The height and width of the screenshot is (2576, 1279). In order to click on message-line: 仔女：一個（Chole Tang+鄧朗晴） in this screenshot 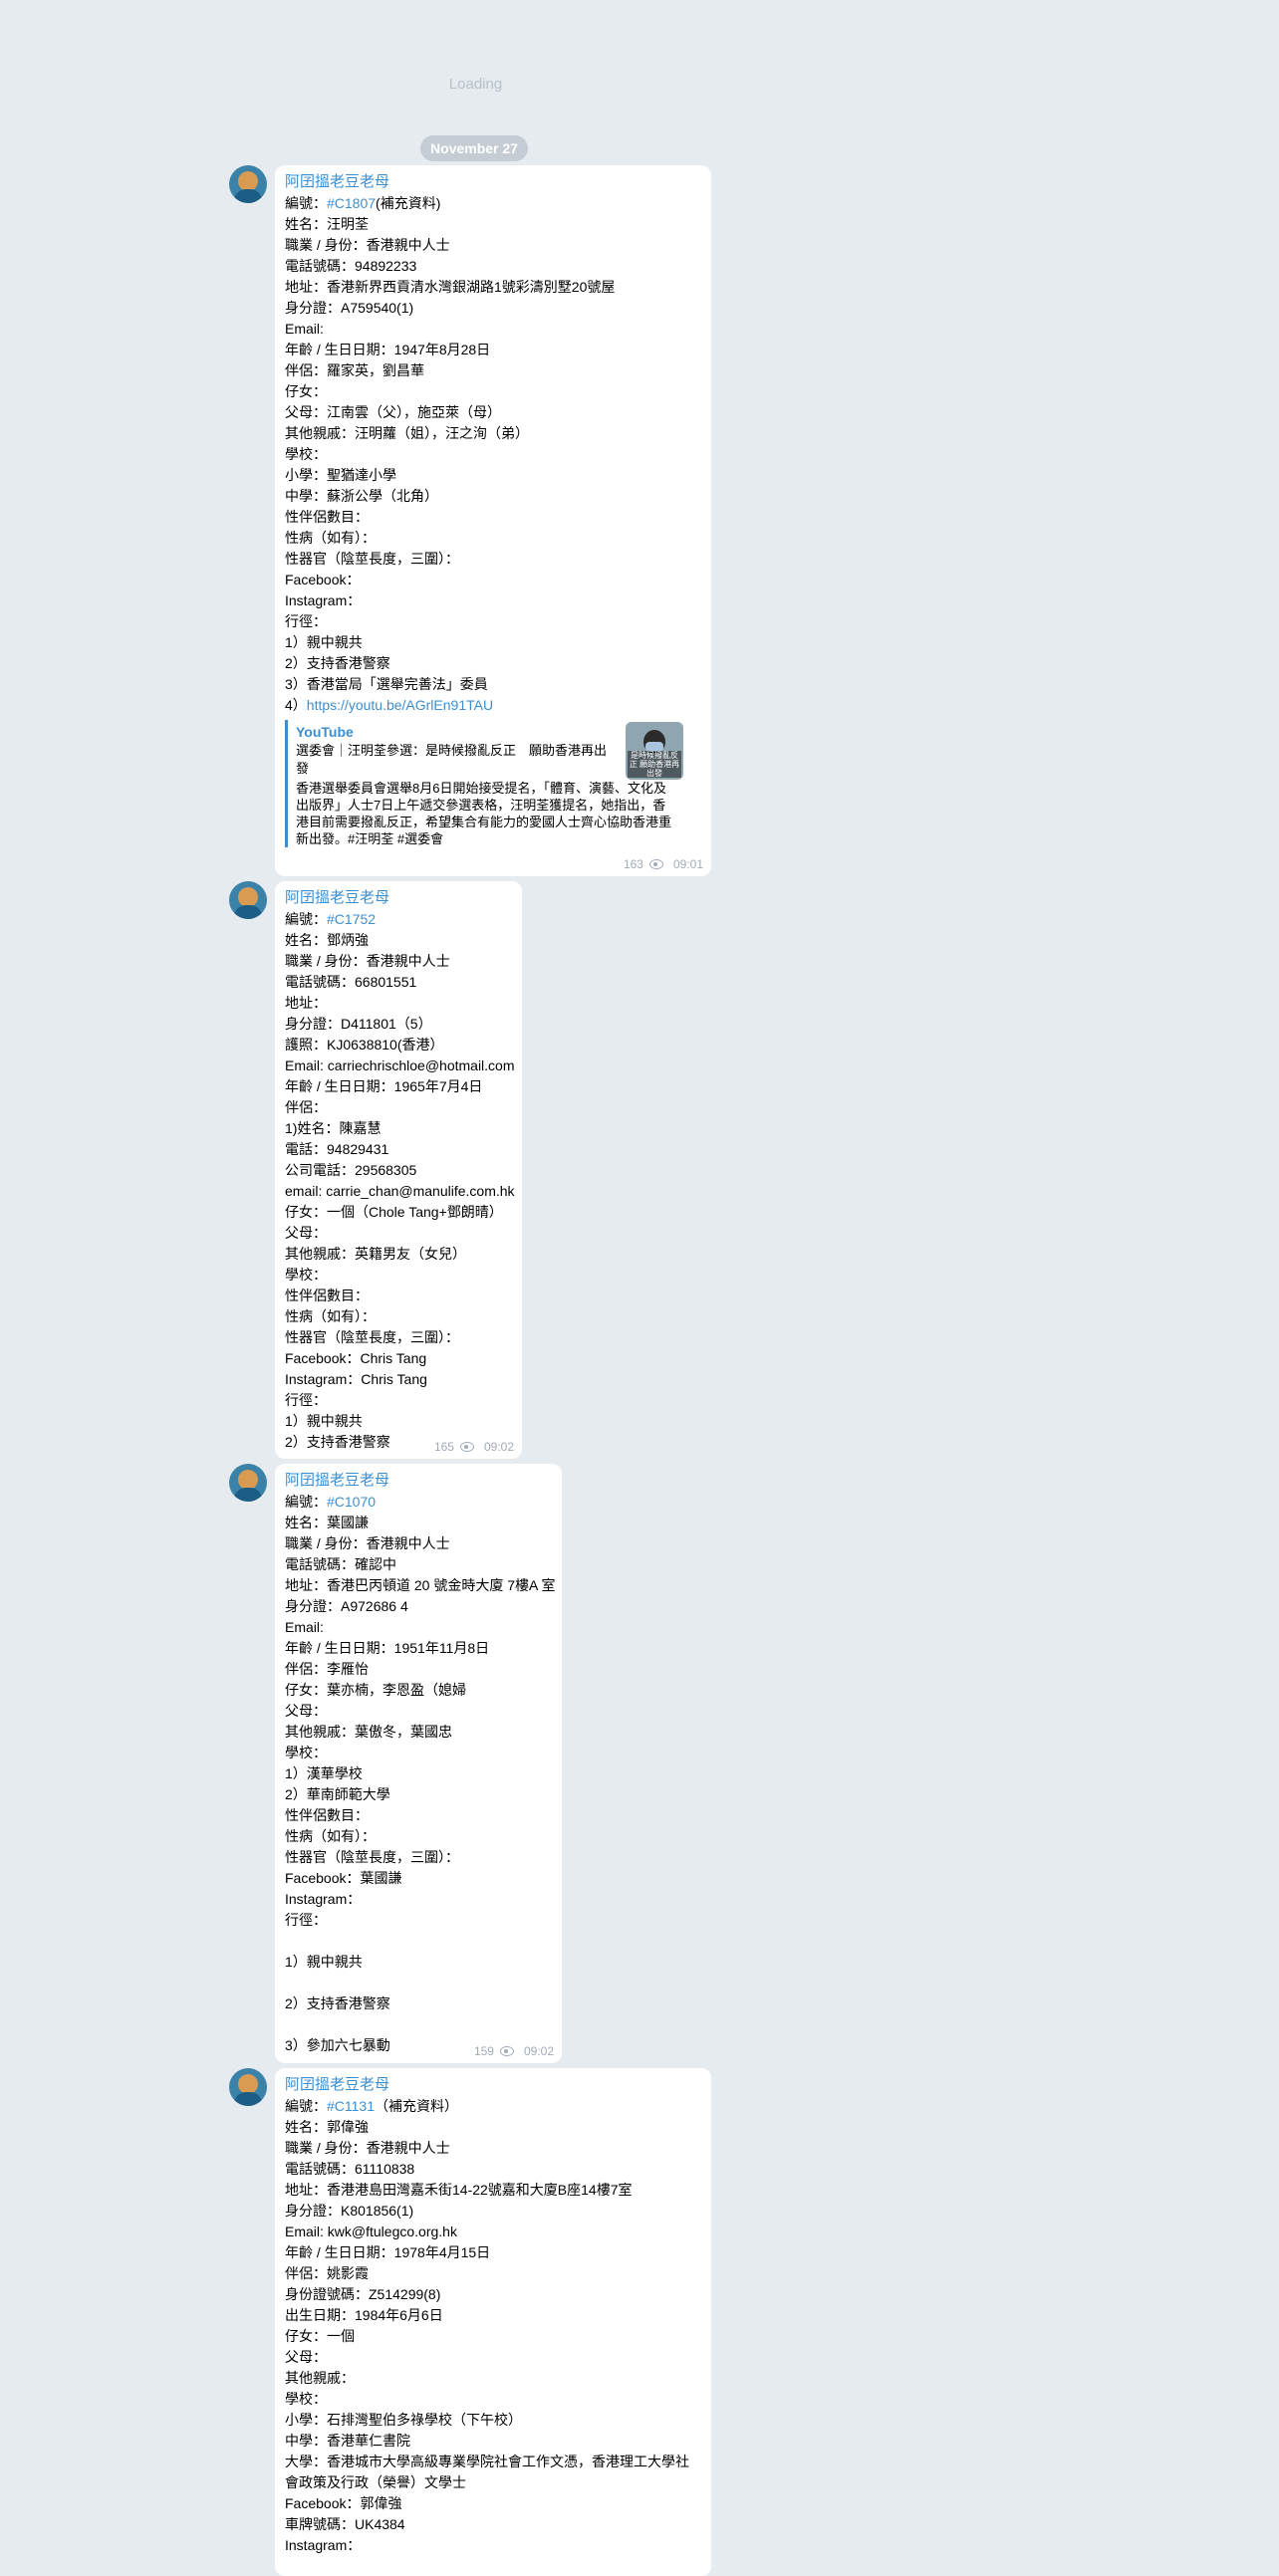, I will do `click(394, 1212)`.